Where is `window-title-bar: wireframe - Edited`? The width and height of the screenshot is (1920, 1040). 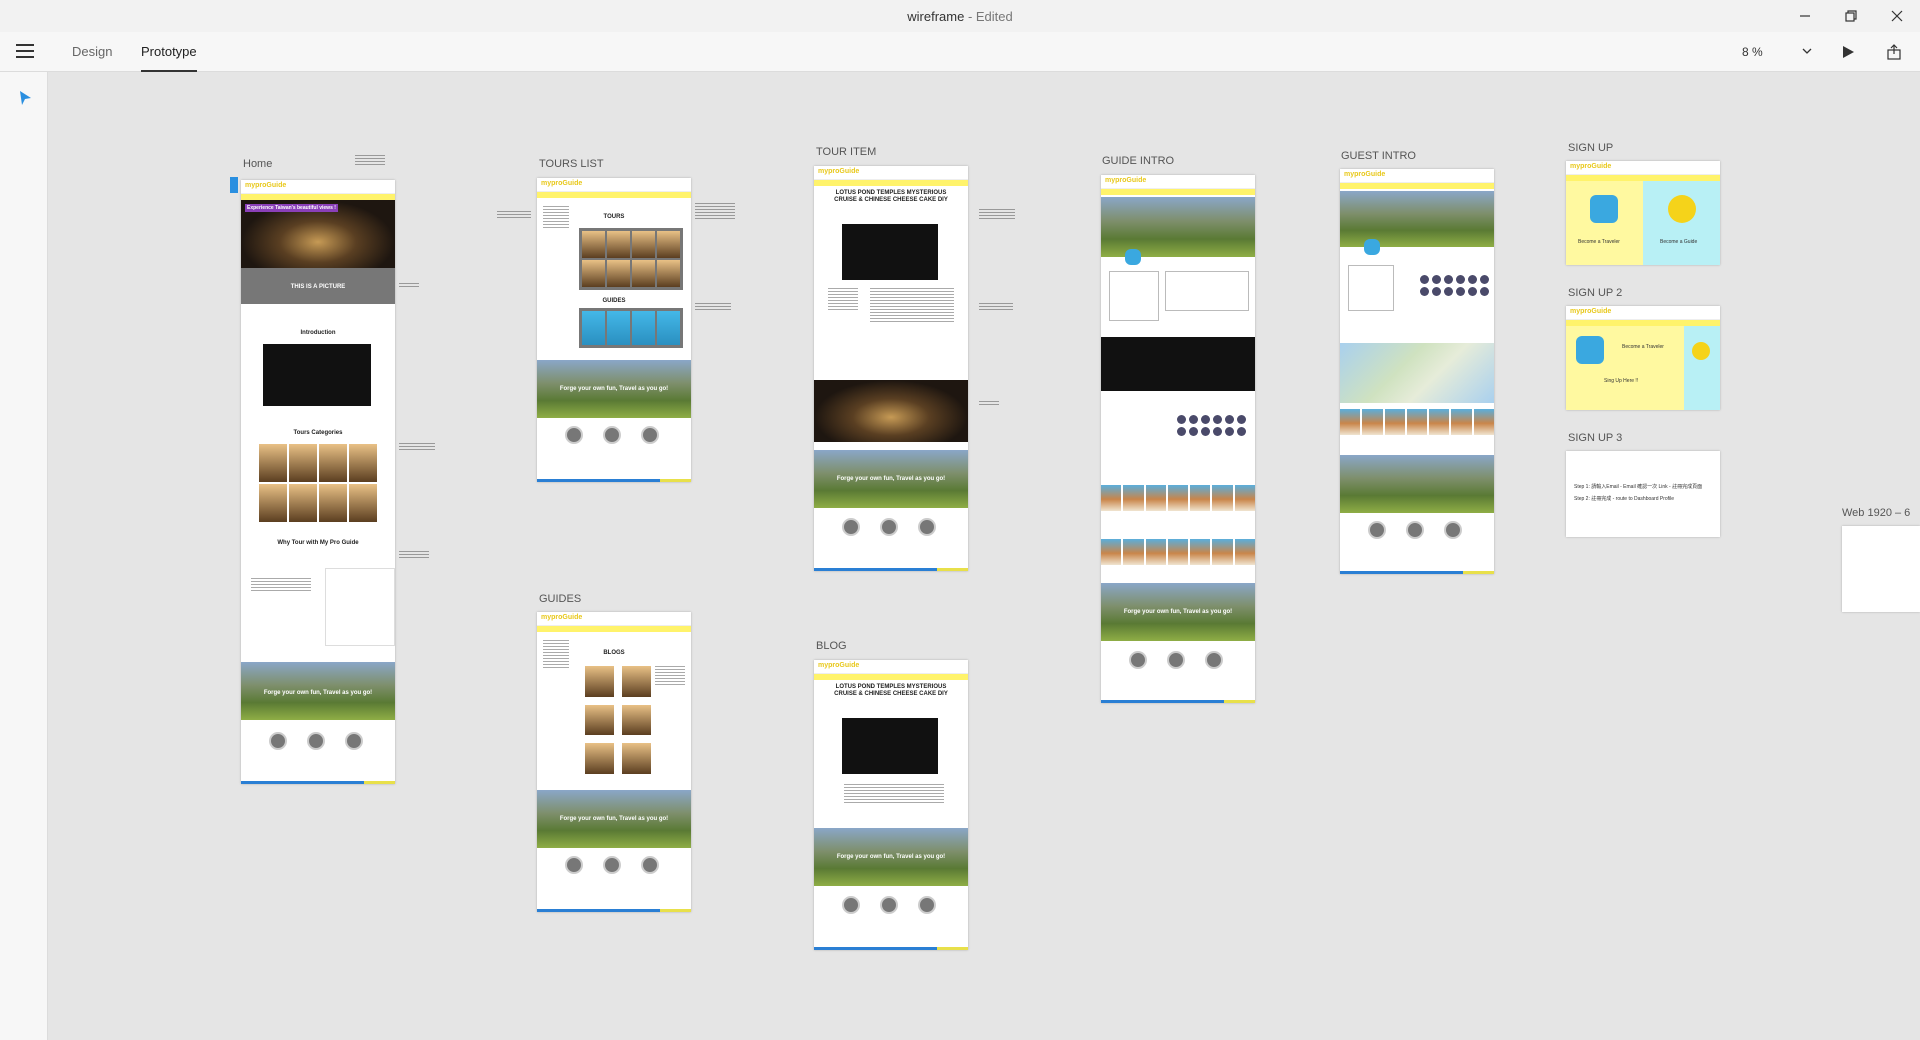
window-title-bar: wireframe - Edited is located at coordinates (960, 16).